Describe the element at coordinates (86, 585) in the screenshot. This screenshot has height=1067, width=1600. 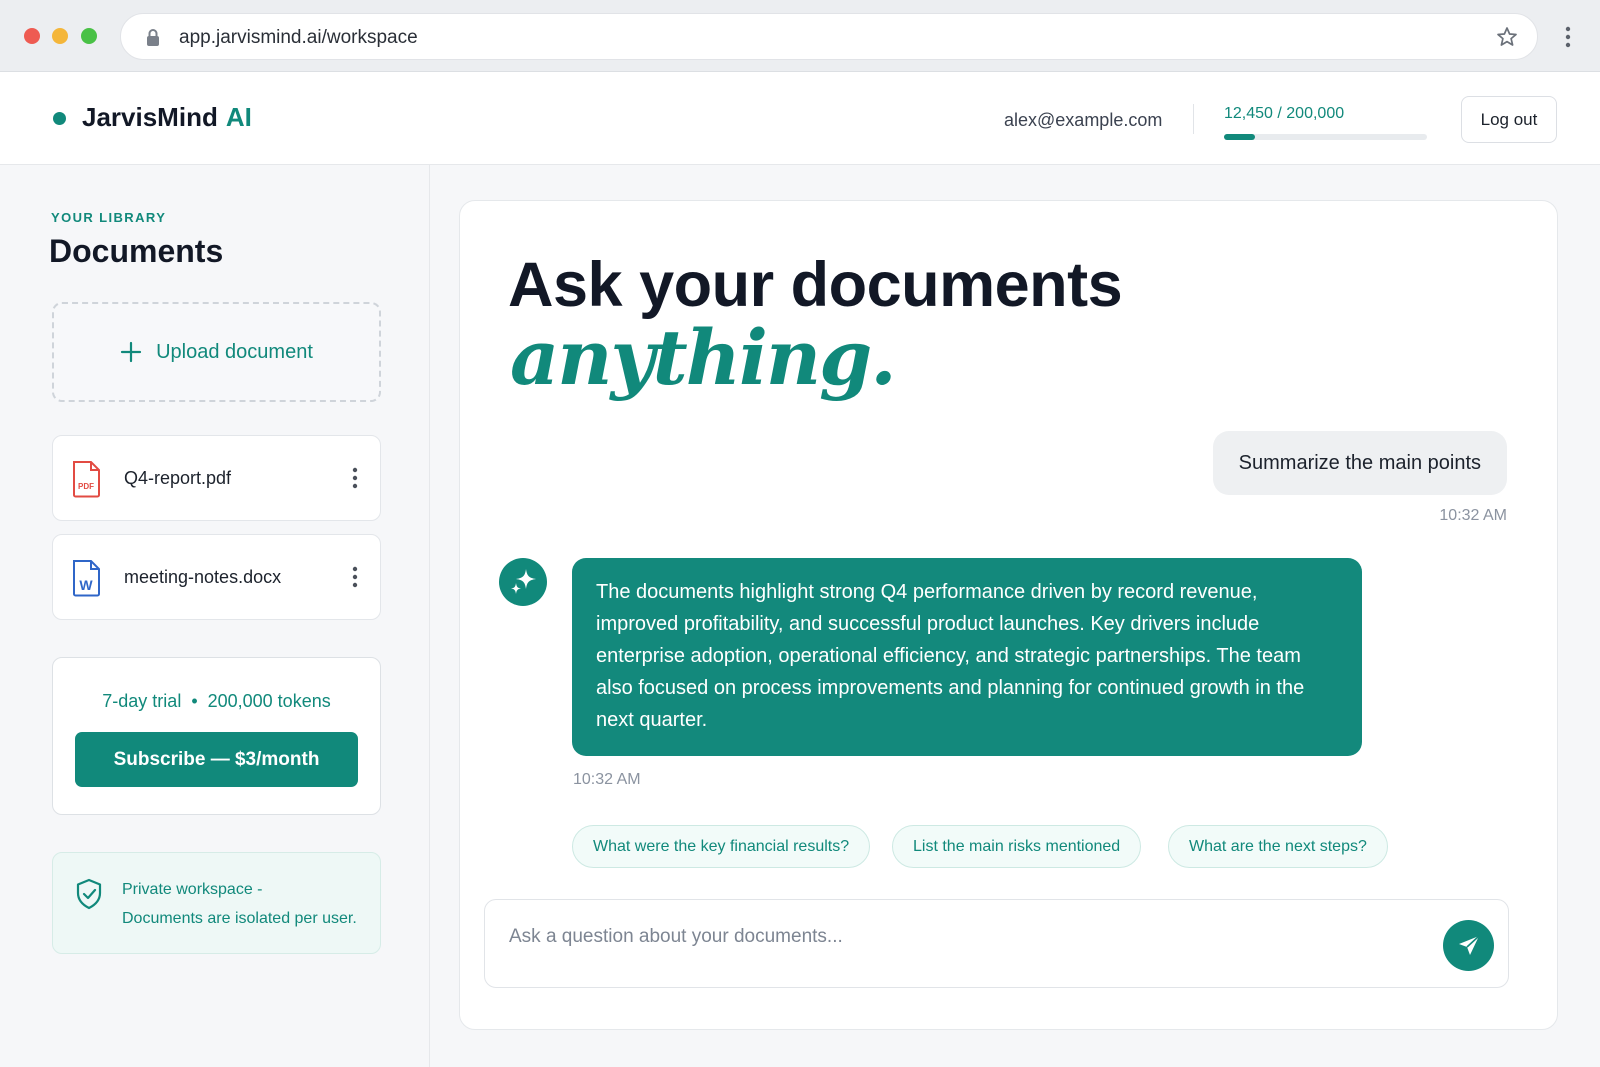
I see `svg-text: W` at that location.